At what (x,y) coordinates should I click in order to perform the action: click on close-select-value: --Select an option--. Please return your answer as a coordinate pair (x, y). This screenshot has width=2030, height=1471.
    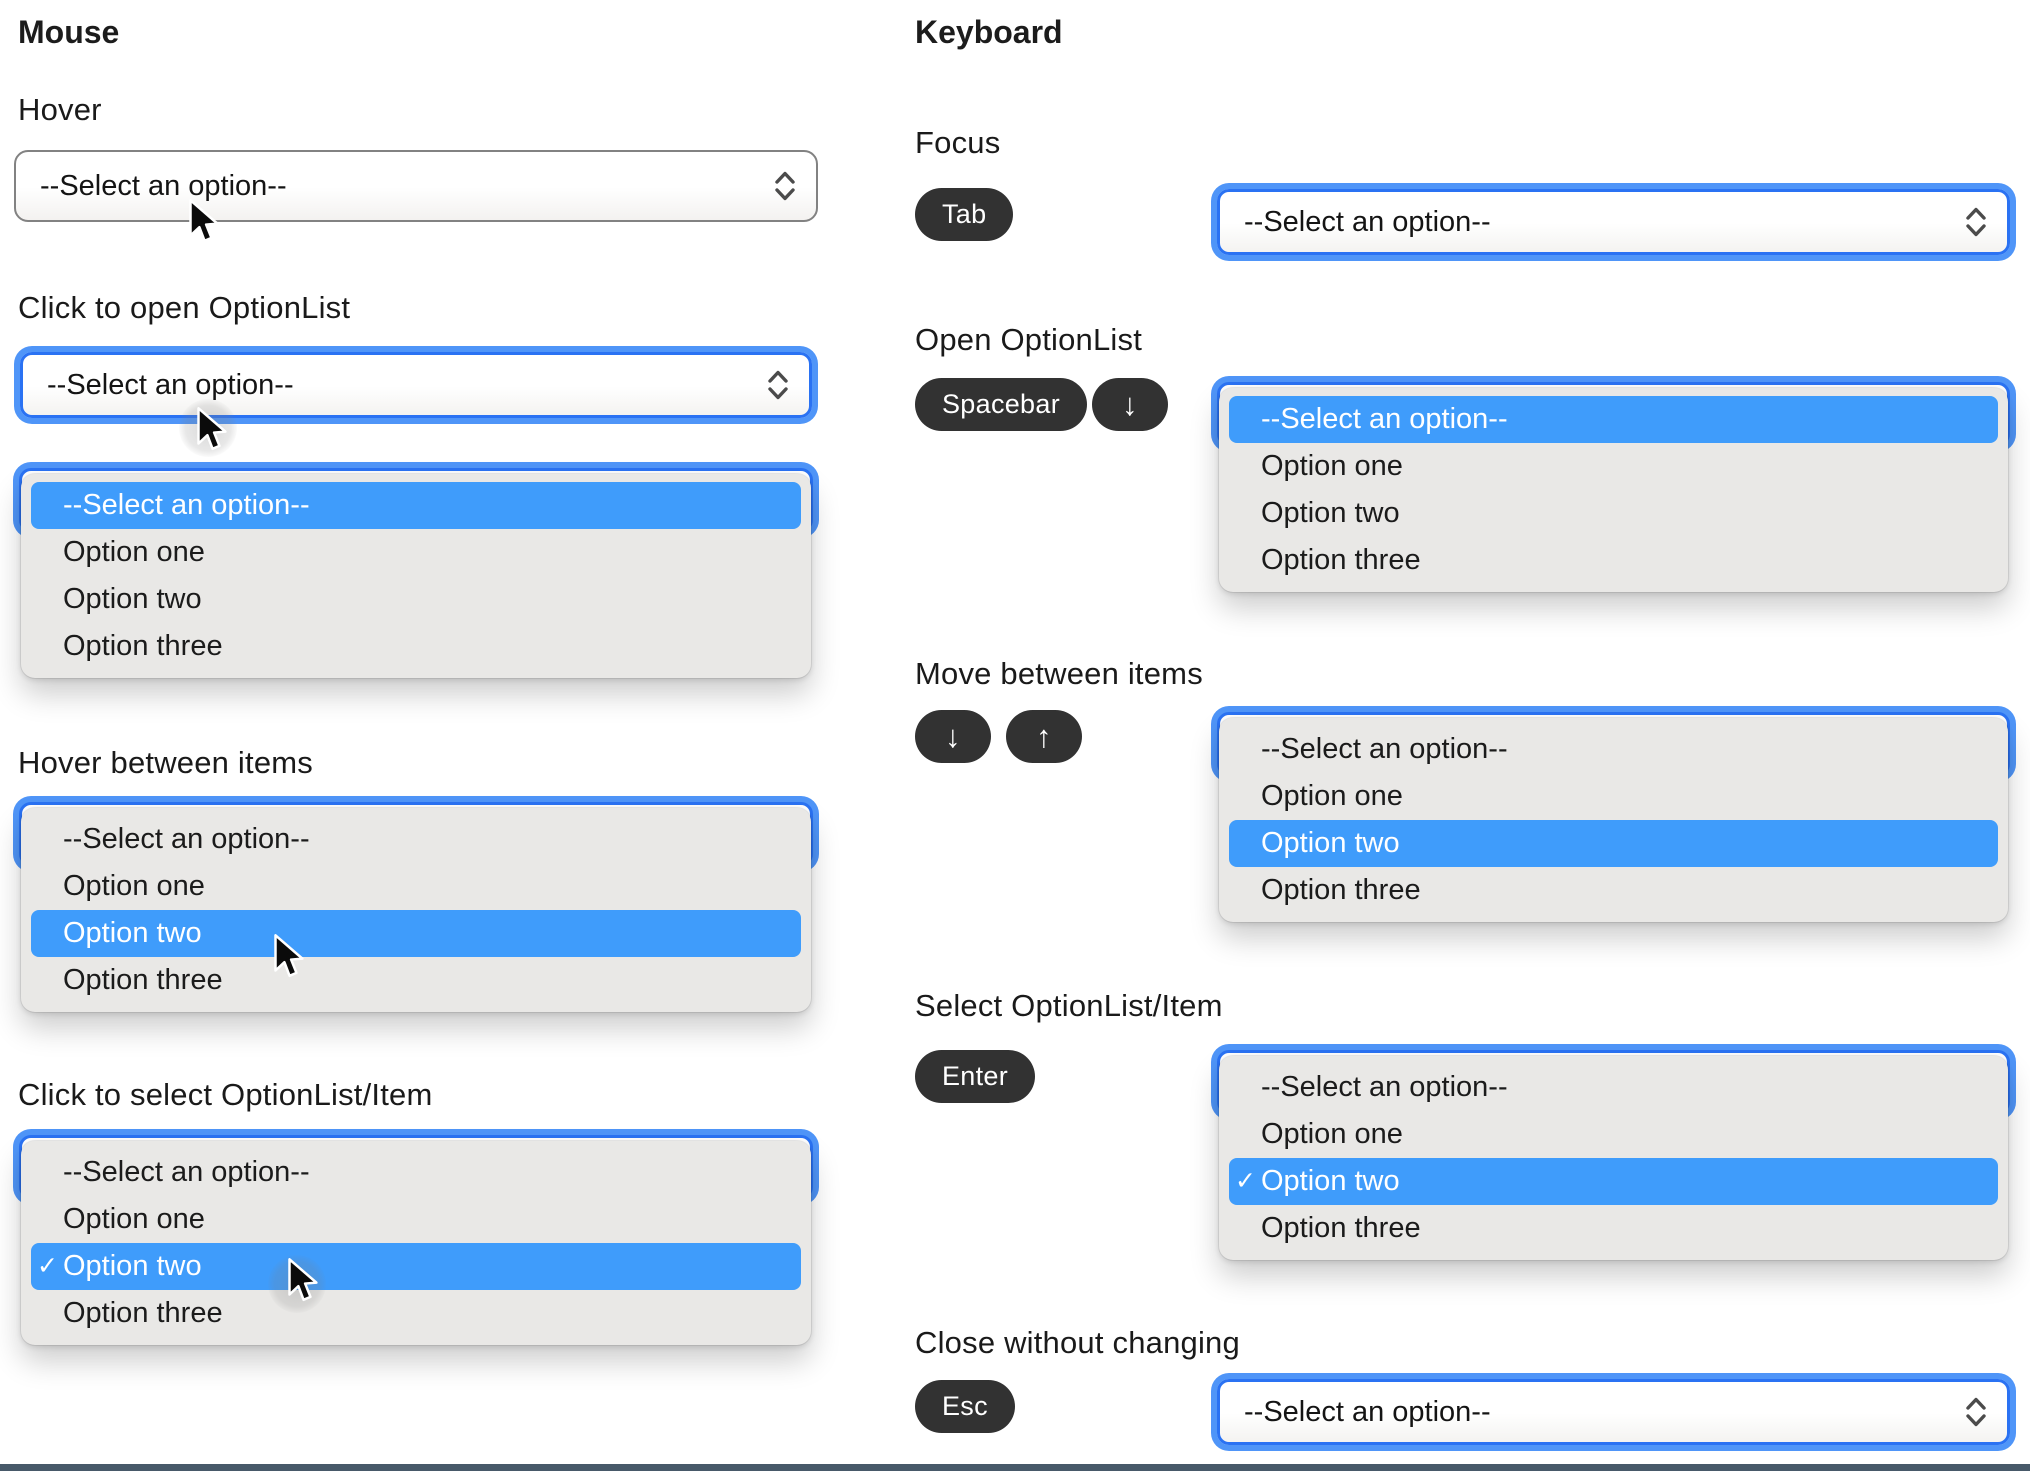
    Looking at the image, I should click on (1367, 1411).